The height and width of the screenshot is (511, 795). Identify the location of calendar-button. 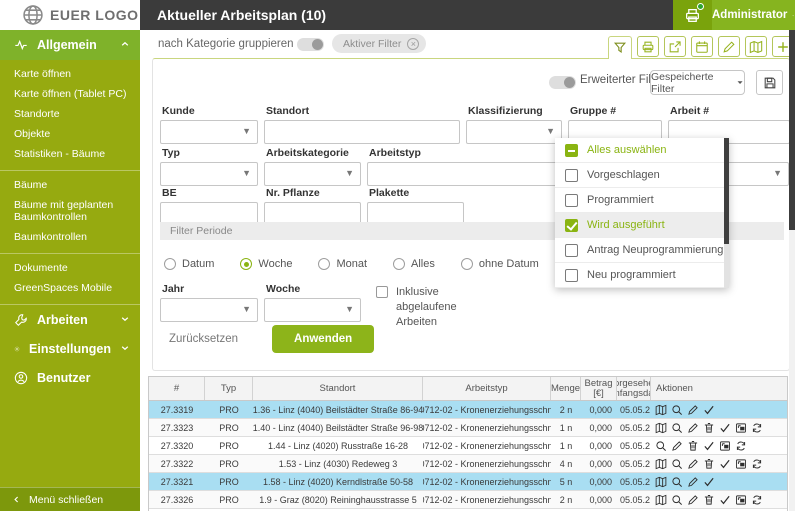
(702, 46).